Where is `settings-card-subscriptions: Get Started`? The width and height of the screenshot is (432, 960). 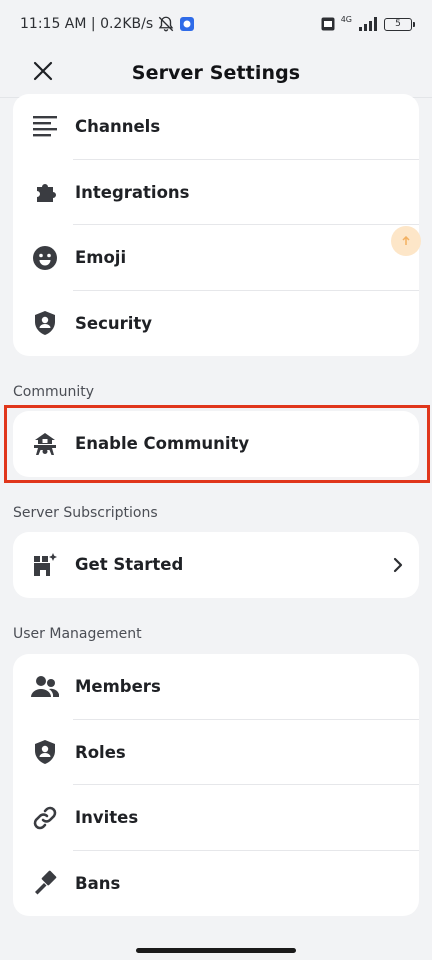
settings-card-subscriptions: Get Started is located at coordinates (216, 565).